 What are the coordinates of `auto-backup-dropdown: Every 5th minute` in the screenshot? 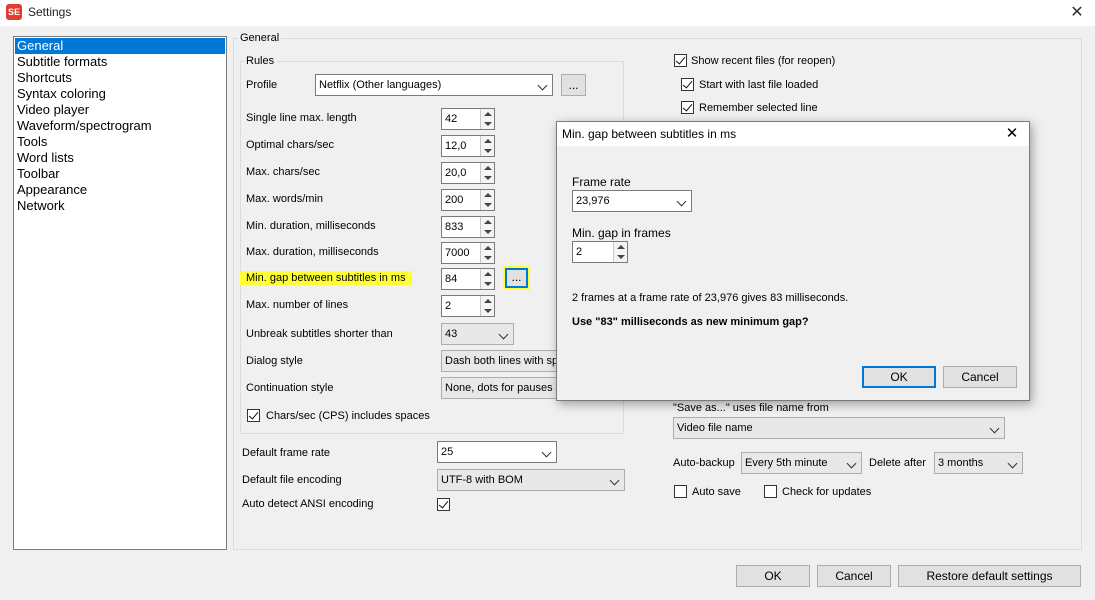 It's located at (801, 463).